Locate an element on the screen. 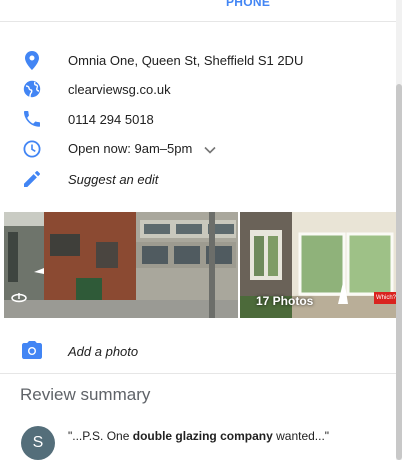 The image size is (402, 460). street-view-360-icon is located at coordinates (19, 300).